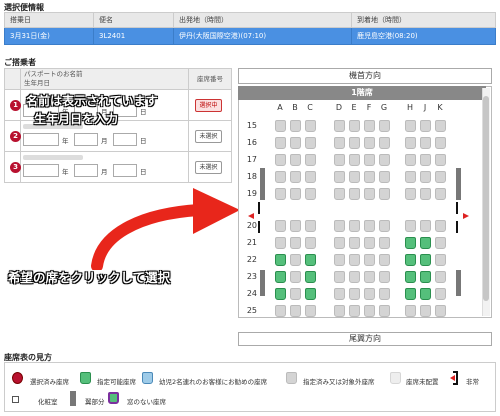 The image size is (500, 416). Describe the element at coordinates (458, 184) in the screenshot. I see `wing-section` at that location.